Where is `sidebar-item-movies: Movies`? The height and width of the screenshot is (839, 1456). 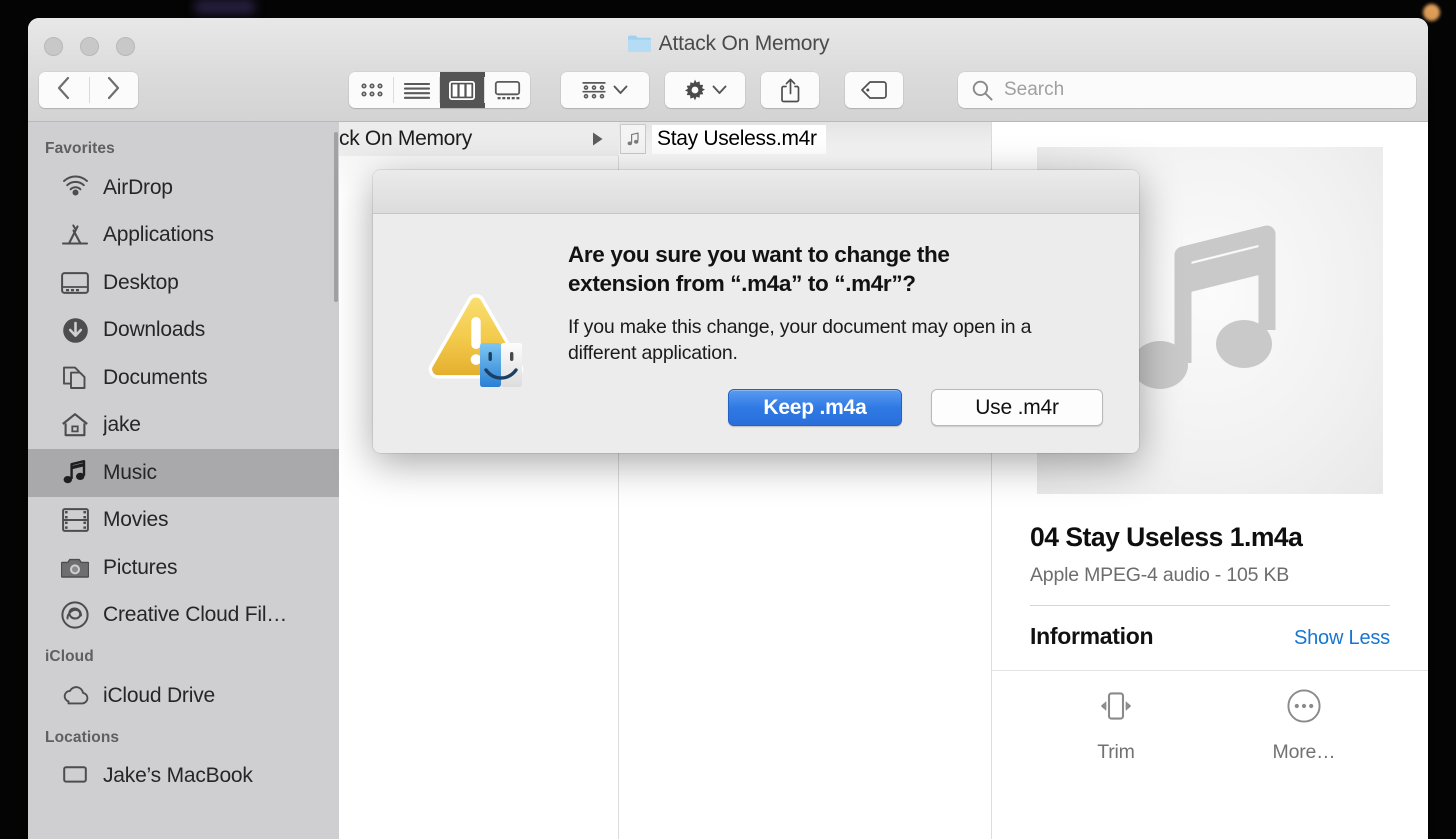
sidebar-item-movies: Movies is located at coordinates (183, 521).